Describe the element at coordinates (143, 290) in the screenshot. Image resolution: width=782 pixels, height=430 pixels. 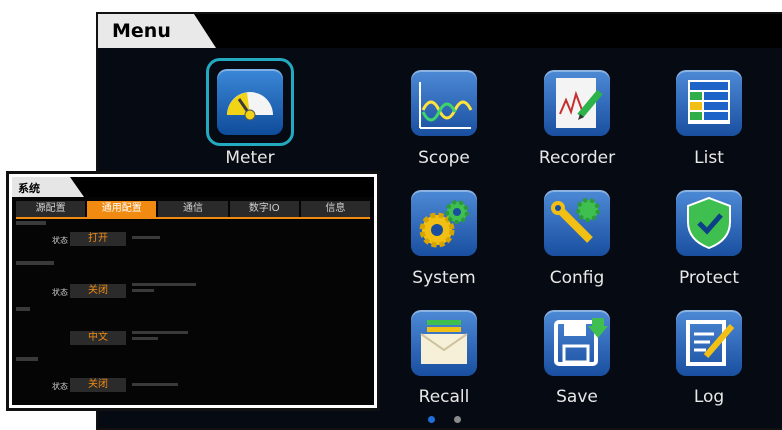
I see `note-2b` at that location.